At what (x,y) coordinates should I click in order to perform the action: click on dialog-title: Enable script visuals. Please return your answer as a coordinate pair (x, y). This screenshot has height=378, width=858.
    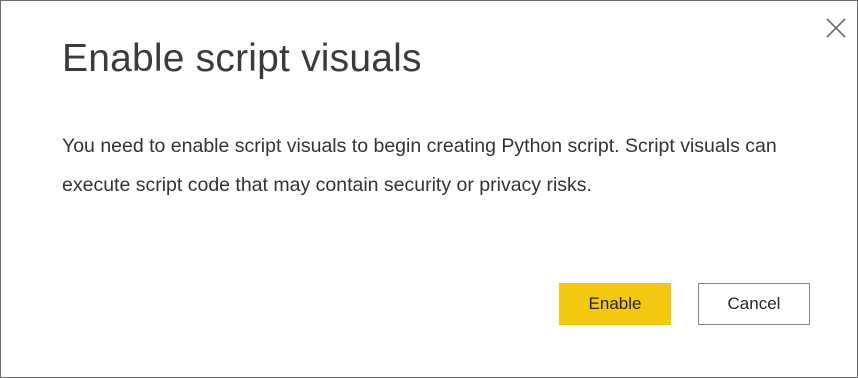
    Looking at the image, I should click on (242, 58).